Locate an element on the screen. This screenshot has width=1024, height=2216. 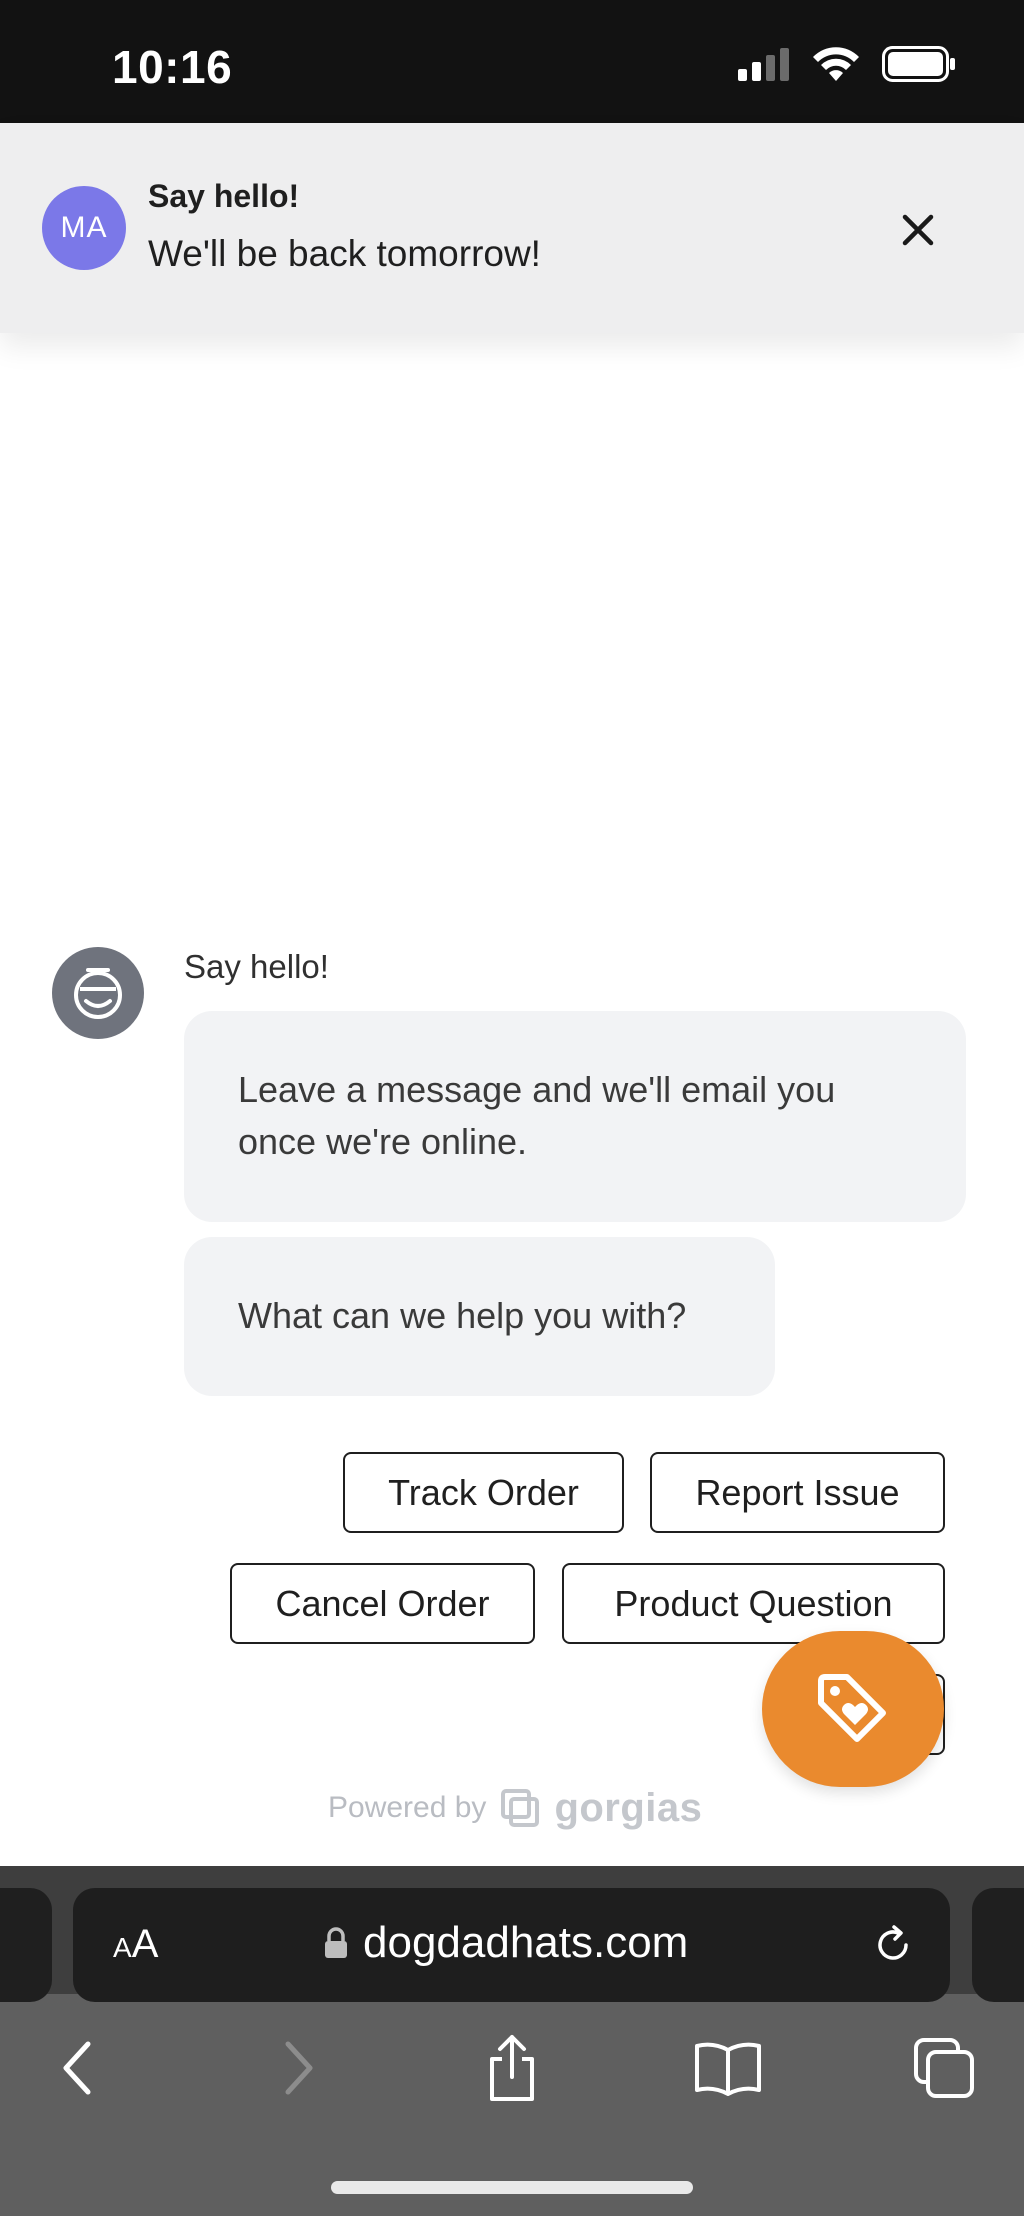
brand-name: gorgias is located at coordinates (628, 1807).